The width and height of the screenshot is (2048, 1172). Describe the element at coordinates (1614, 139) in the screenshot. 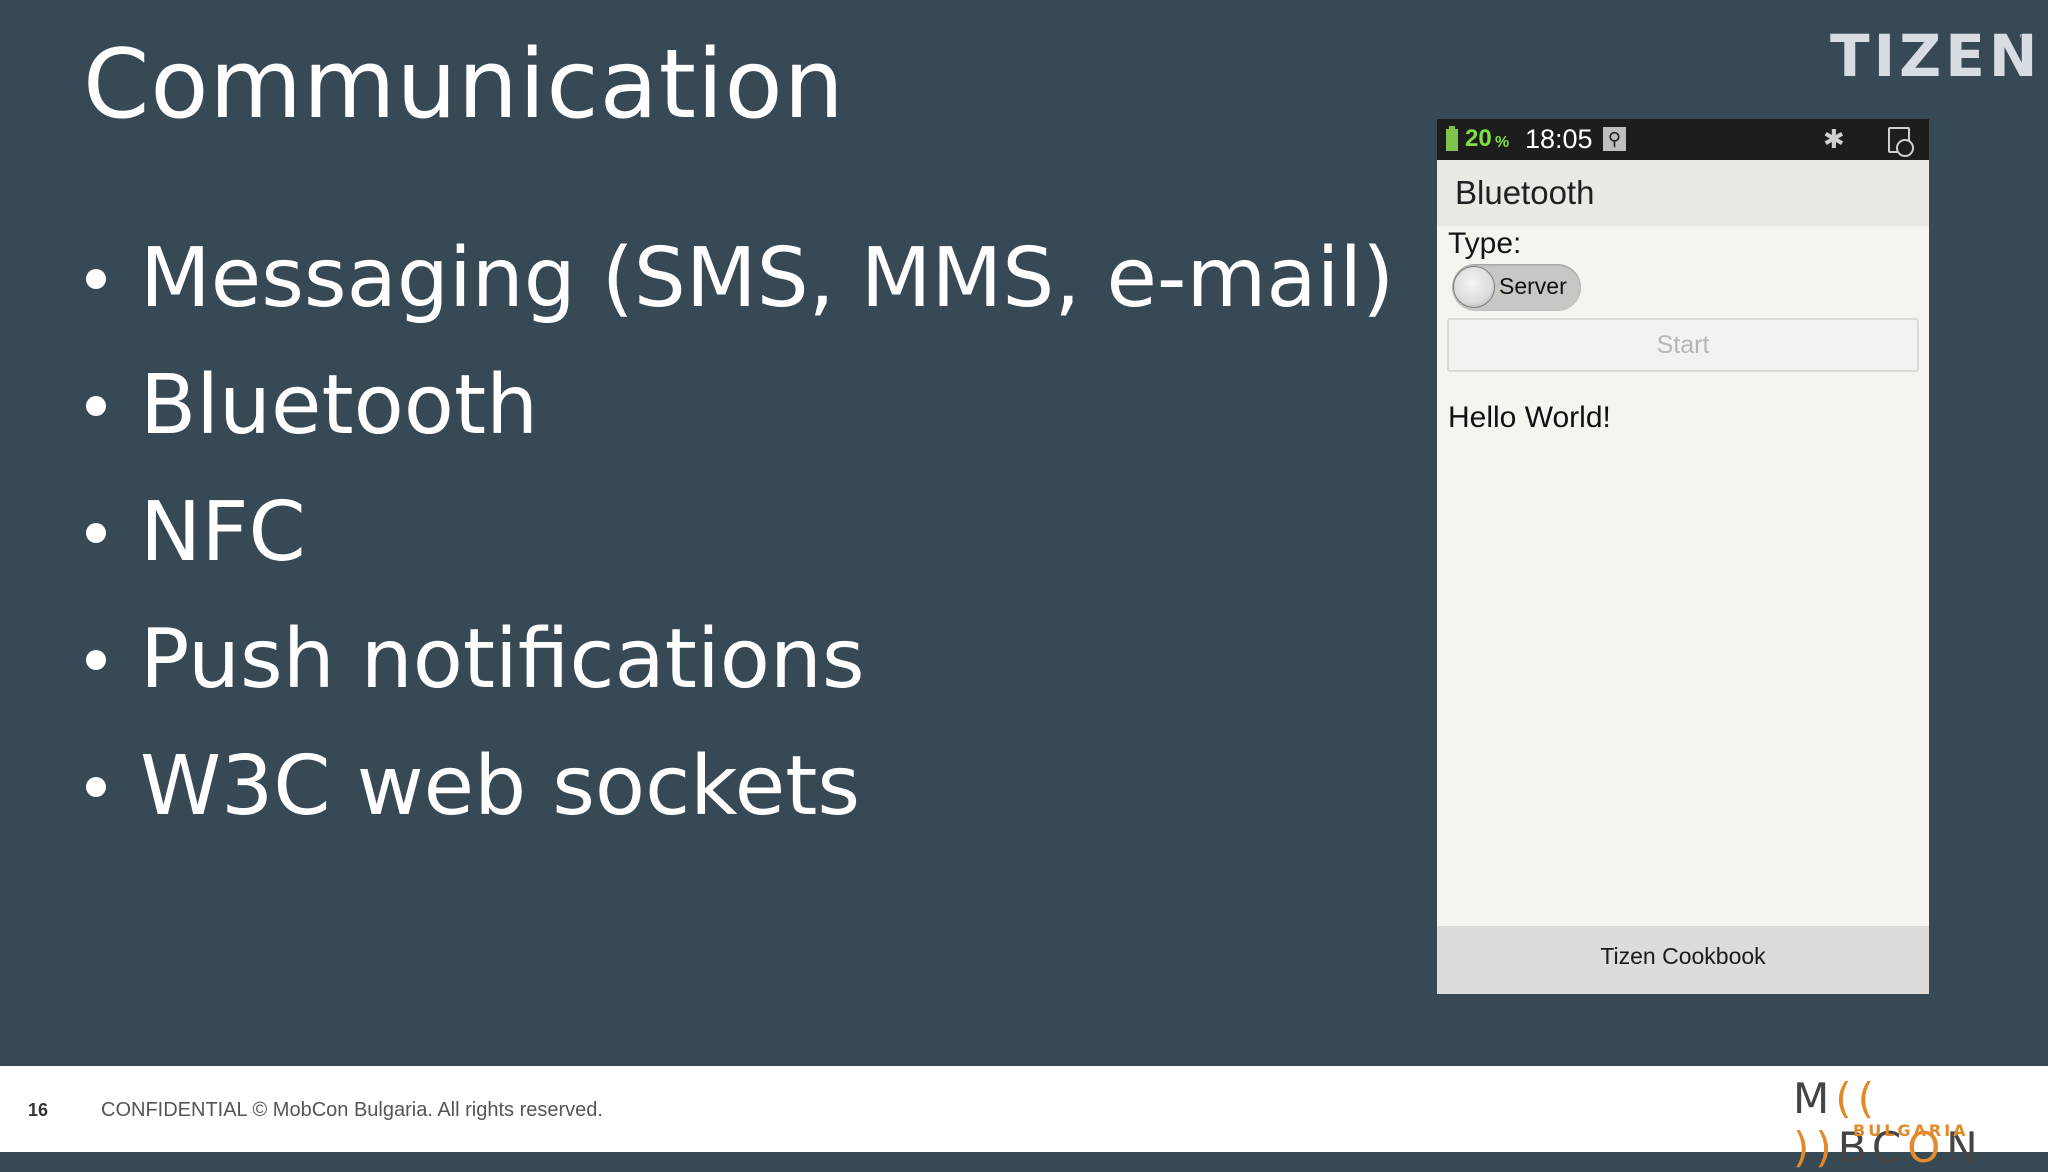

I see `usb-icon: ⚲` at that location.